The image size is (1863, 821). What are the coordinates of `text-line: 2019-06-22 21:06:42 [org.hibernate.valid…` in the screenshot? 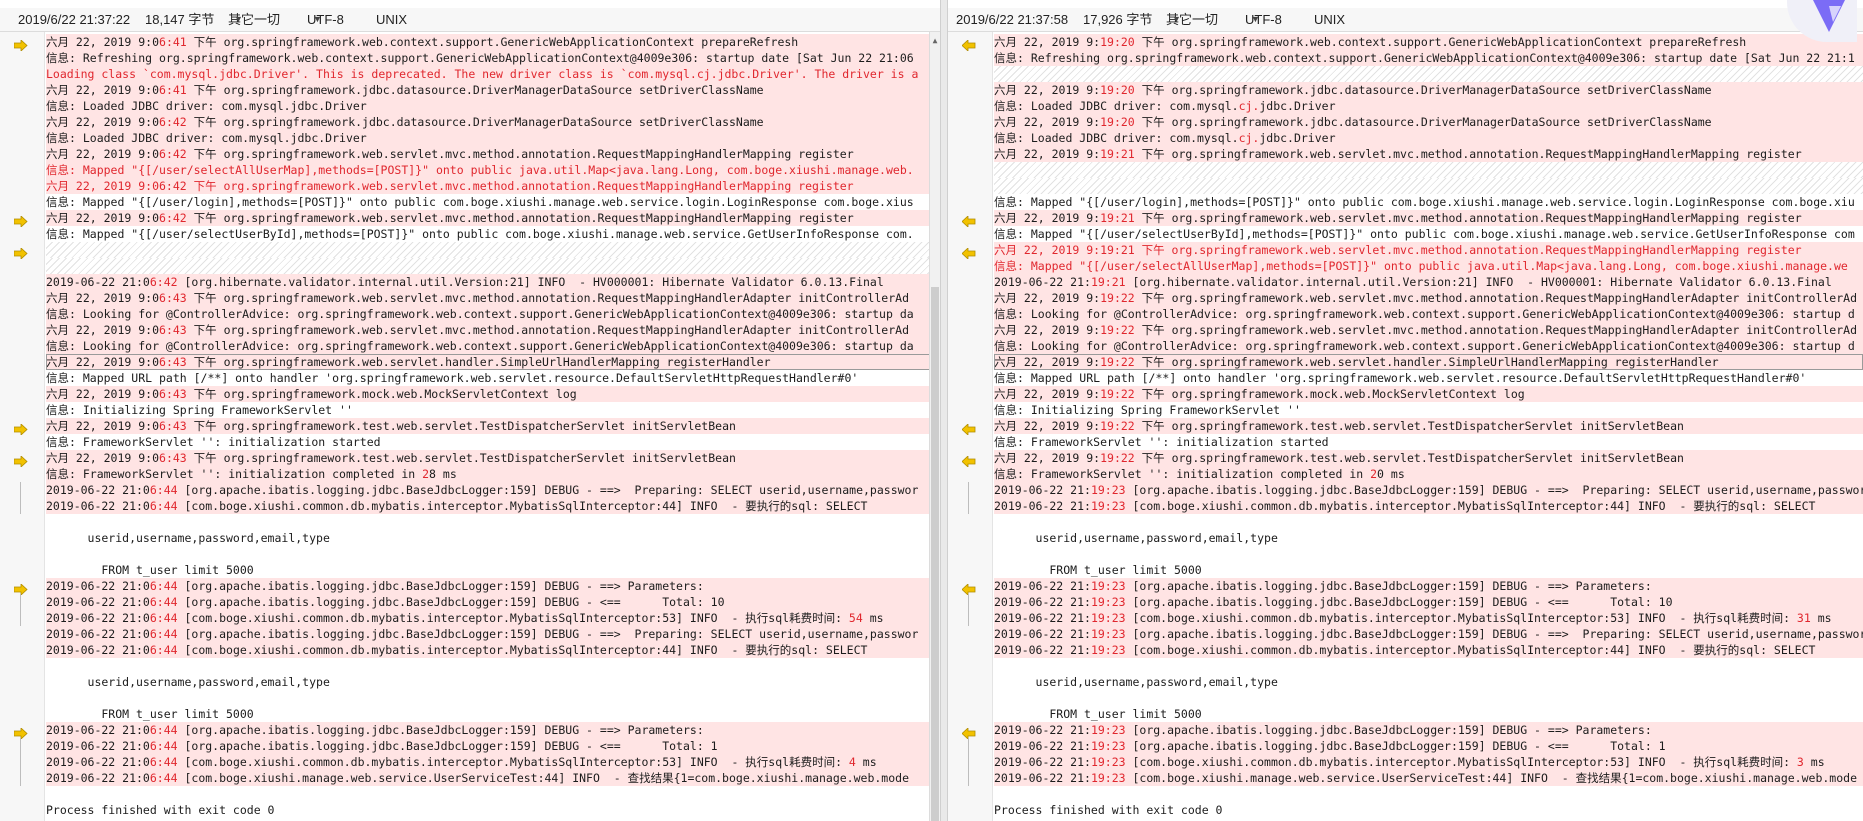 It's located at (488, 282).